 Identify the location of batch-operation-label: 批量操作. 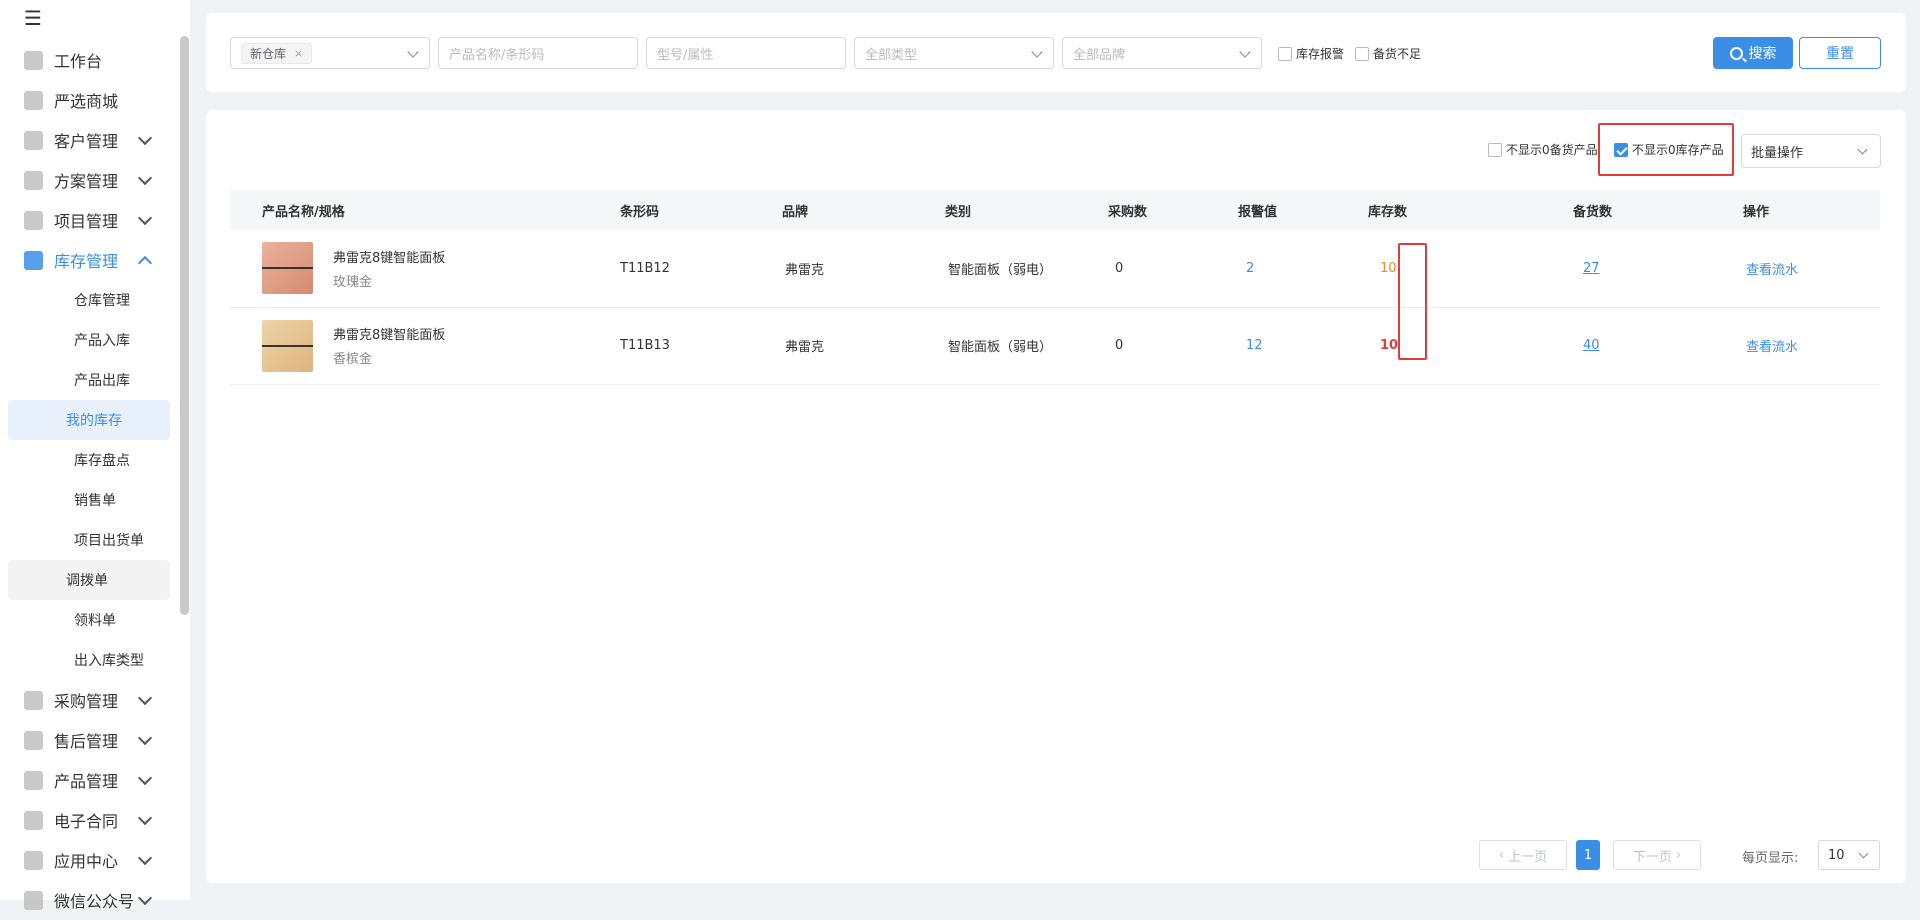
(1777, 153).